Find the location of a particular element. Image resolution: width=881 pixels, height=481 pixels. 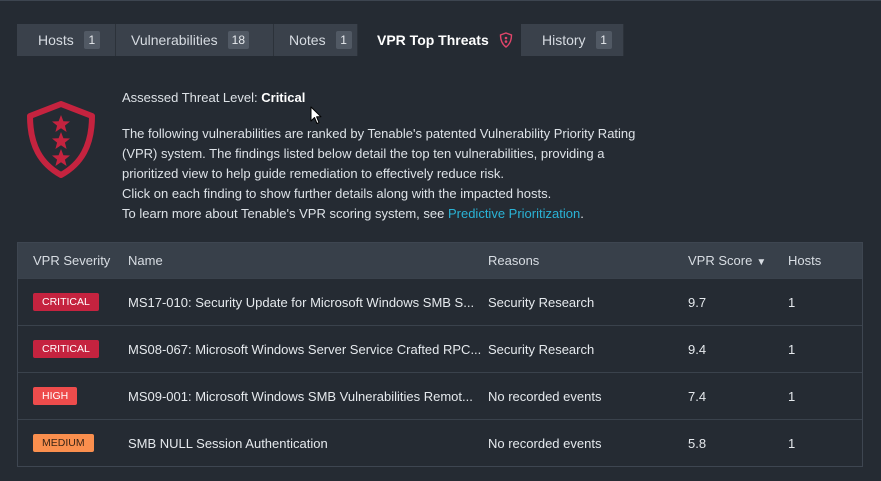

tab-vpr-top-threats: VPR Top Threats is located at coordinates (439, 40).